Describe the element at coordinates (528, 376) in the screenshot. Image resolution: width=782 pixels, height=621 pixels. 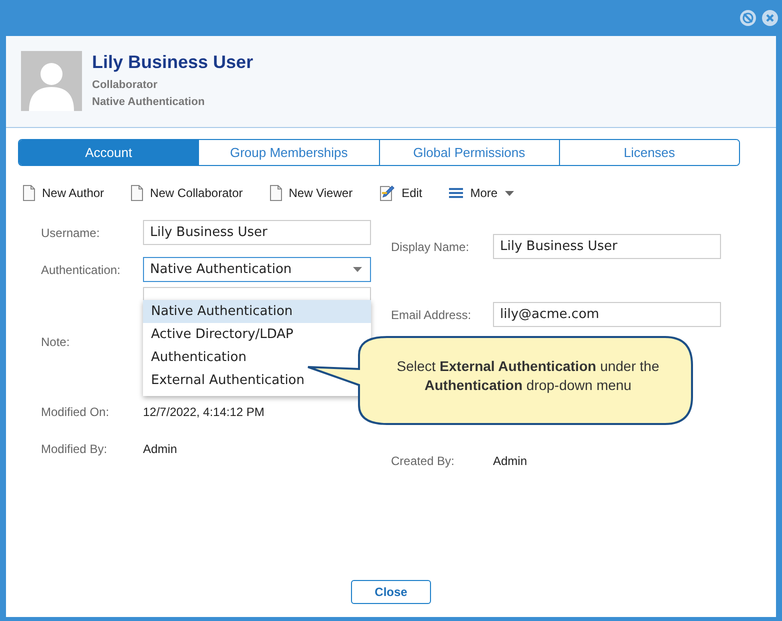
I see `callout-text: Select External Authentication under the Authentication drop-down menu` at that location.